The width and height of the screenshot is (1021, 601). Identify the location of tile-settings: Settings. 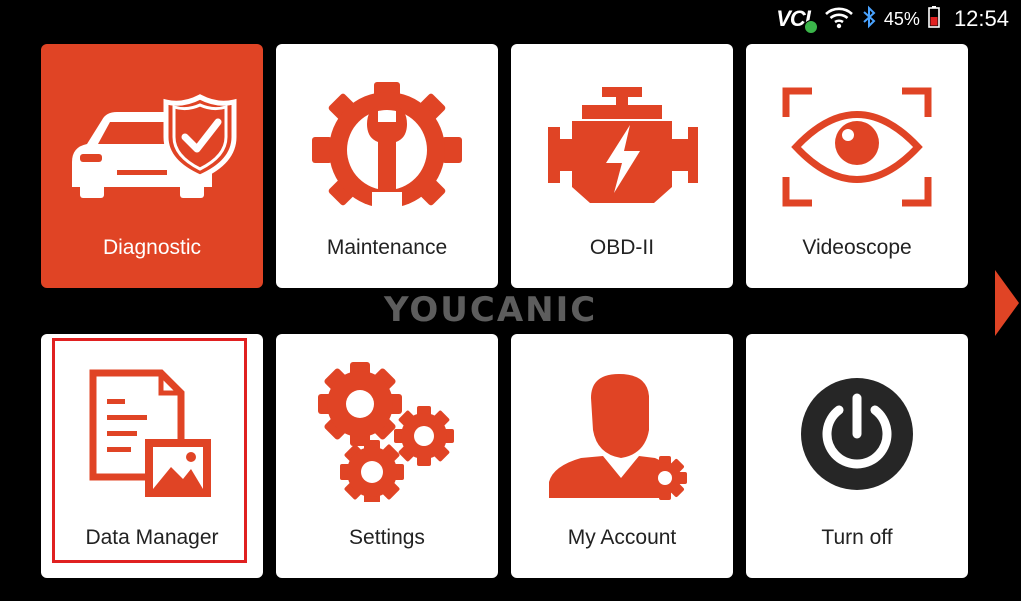
(387, 456).